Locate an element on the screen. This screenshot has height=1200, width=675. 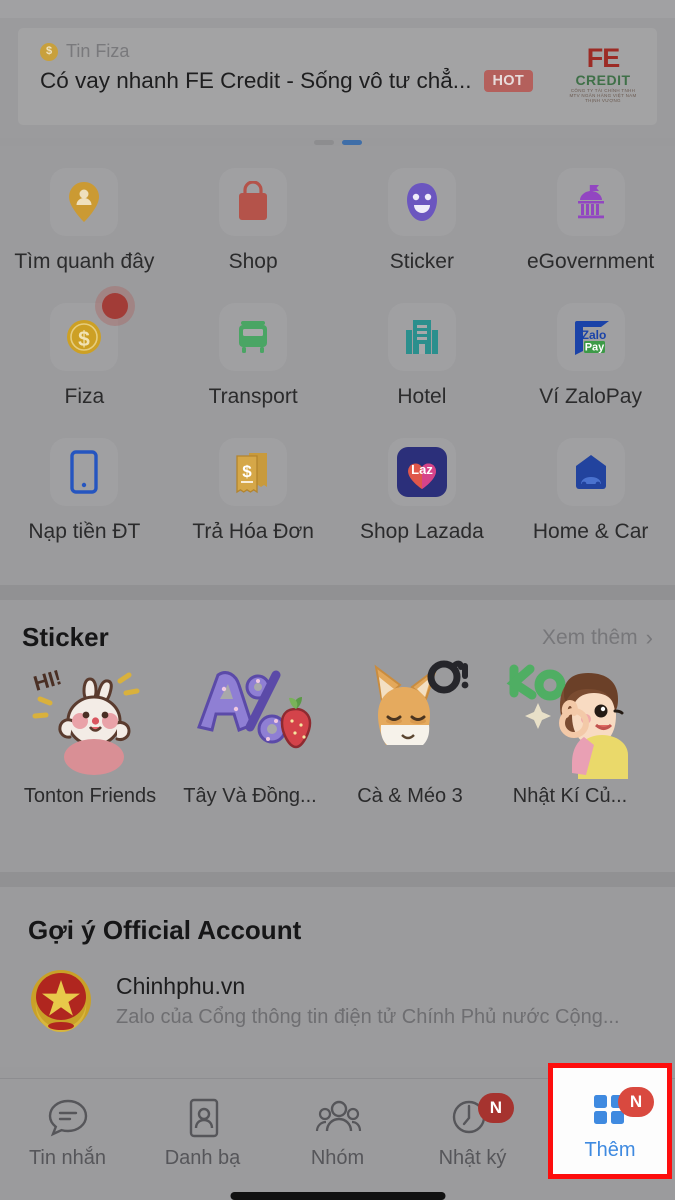
oa-item-name: Chinhphu.vn is located at coordinates (181, 986).